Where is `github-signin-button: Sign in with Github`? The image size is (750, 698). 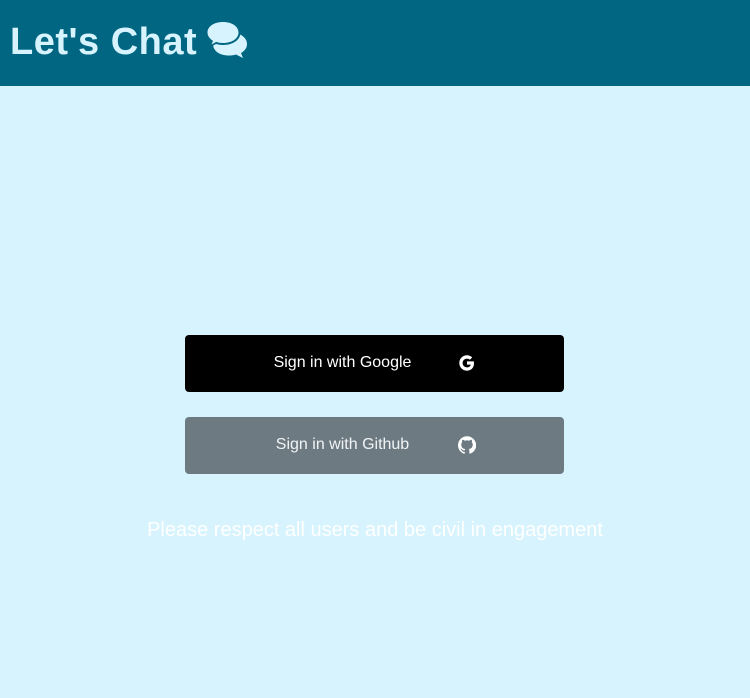
github-signin-button: Sign in with Github is located at coordinates (374, 445).